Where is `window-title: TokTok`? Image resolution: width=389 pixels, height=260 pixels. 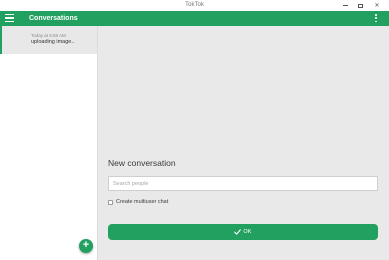
window-title: TokTok is located at coordinates (194, 5).